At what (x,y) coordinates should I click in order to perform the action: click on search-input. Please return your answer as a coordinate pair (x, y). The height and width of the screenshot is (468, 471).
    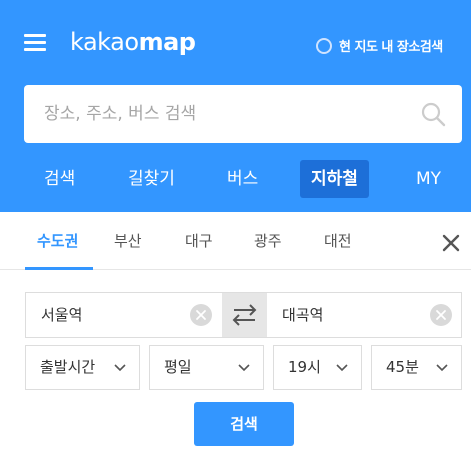
    Looking at the image, I should click on (214, 114).